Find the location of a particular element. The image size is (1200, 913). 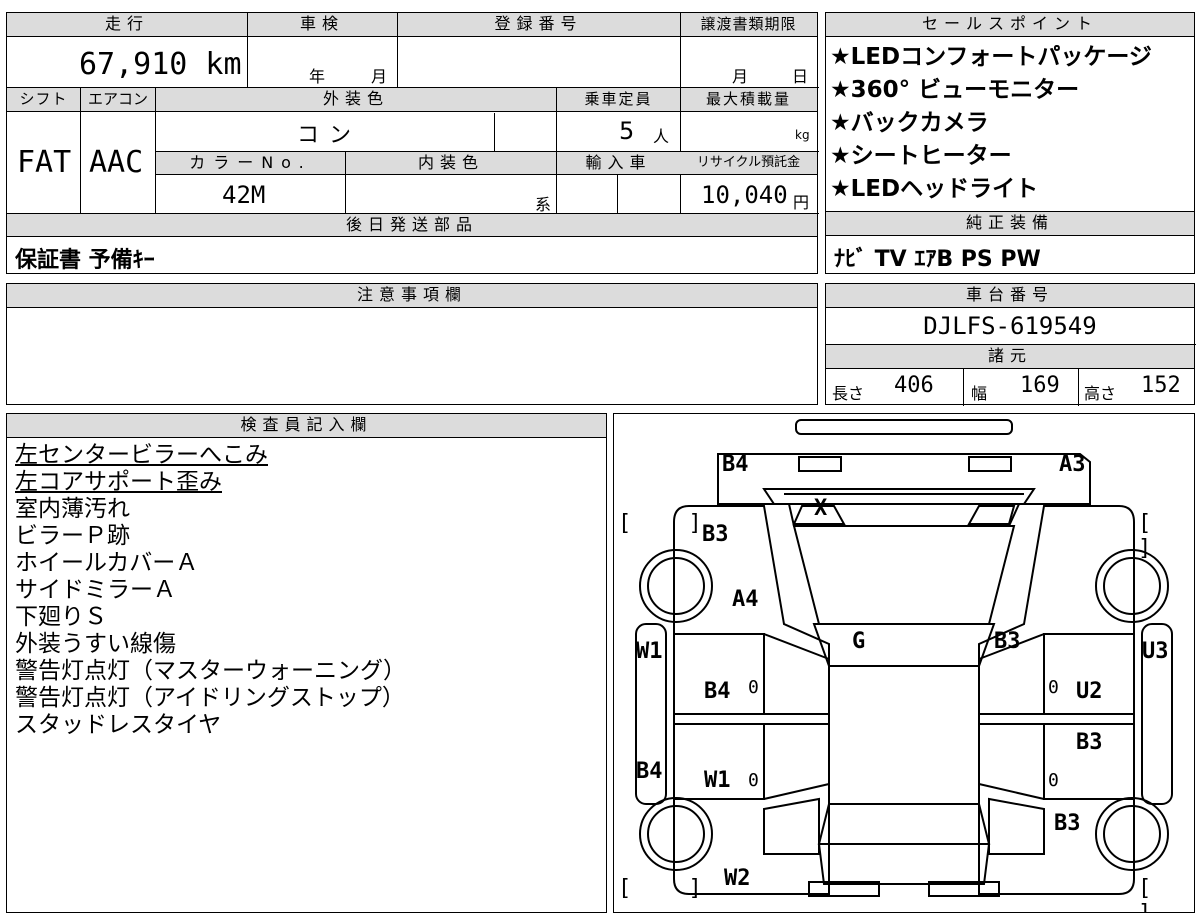

diag-label-u3: U3 is located at coordinates (1155, 651).